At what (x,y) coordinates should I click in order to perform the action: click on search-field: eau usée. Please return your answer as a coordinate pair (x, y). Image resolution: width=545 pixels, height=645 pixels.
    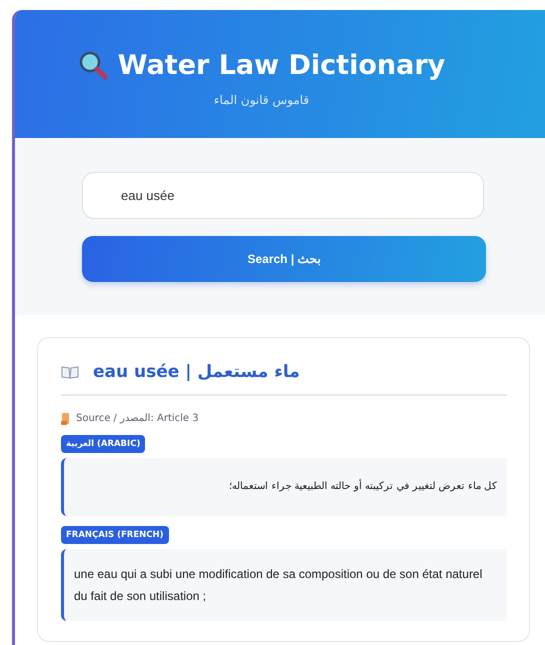
    Looking at the image, I should click on (283, 195).